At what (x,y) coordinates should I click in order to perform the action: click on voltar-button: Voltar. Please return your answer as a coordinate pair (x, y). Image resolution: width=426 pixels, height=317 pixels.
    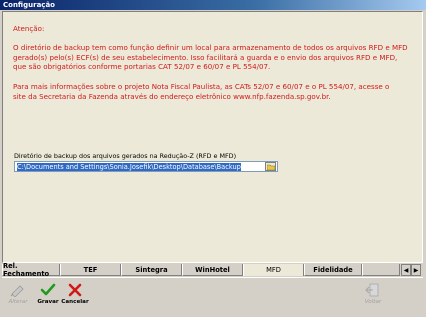
    Looking at the image, I should click on (373, 299).